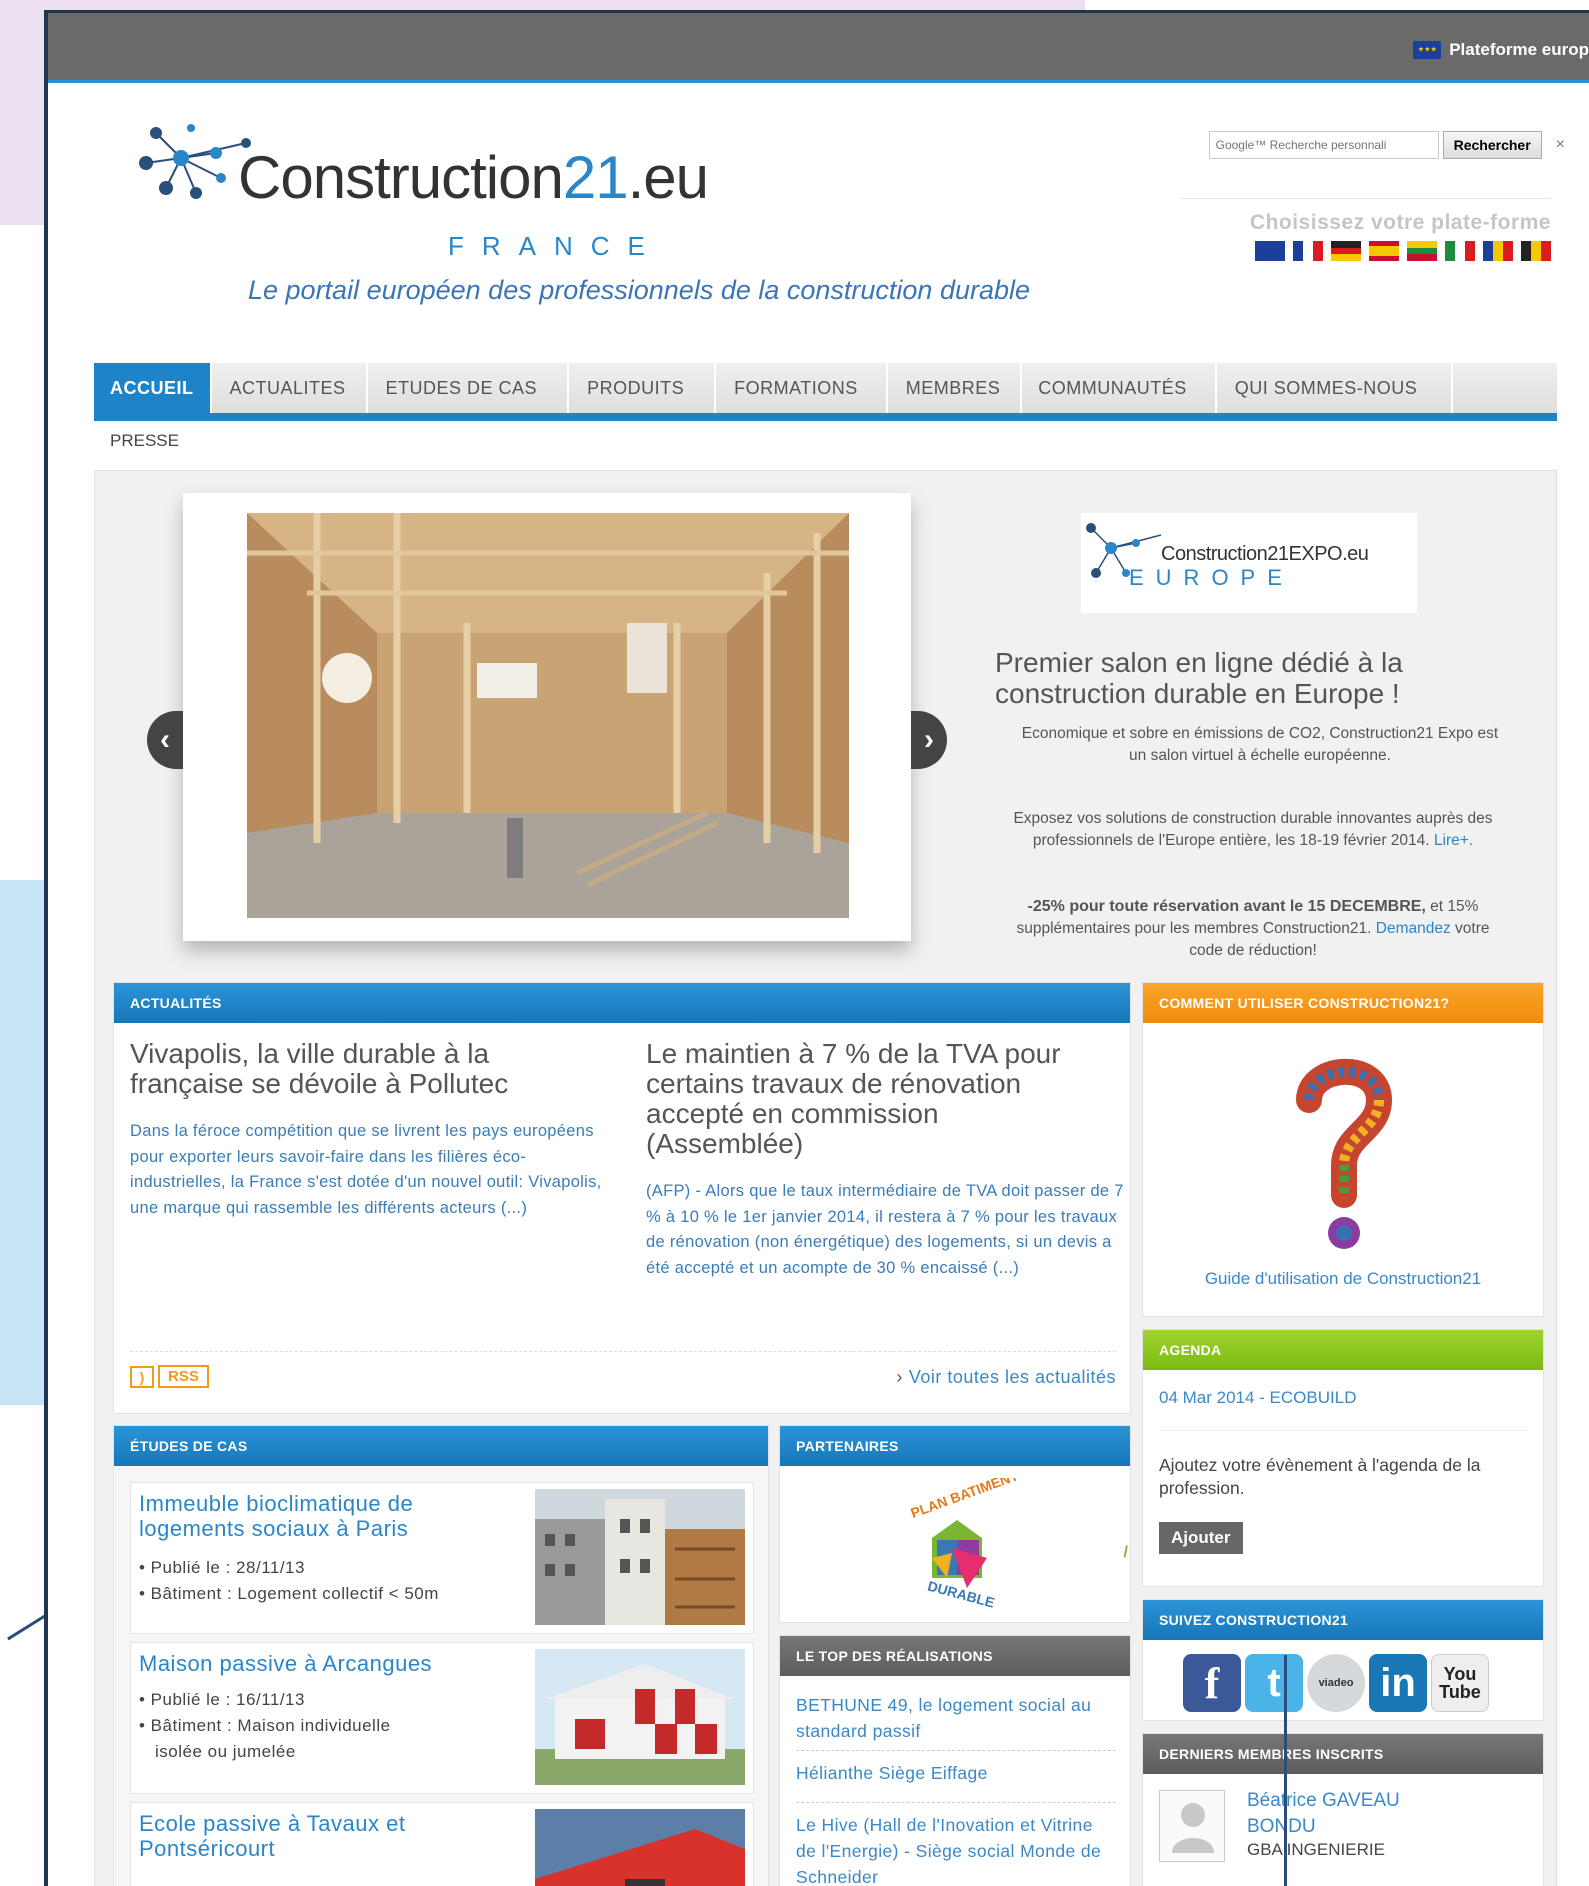 This screenshot has height=1886, width=1589. I want to click on add-event-button: Ajouter, so click(1201, 1538).